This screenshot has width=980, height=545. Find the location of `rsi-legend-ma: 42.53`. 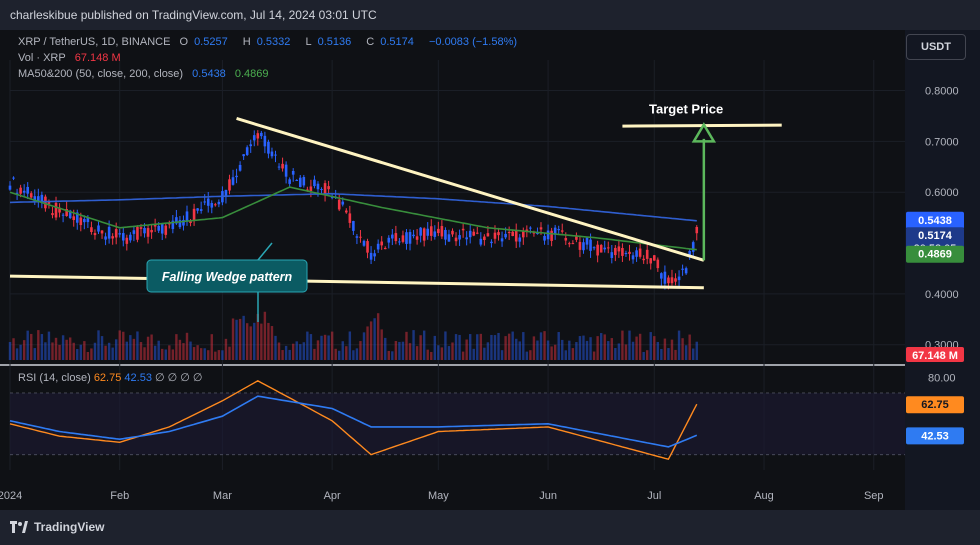

rsi-legend-ma: 42.53 is located at coordinates (139, 378).